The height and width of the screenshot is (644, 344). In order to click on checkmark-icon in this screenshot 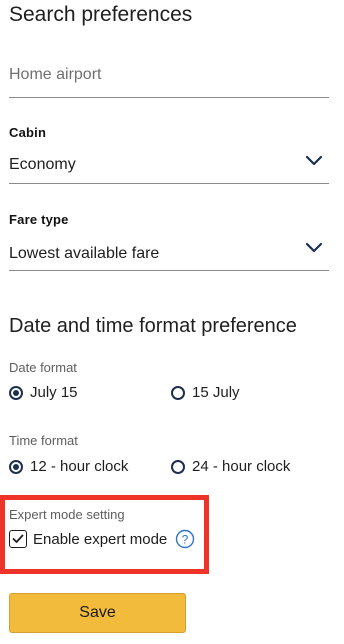, I will do `click(18, 538)`.